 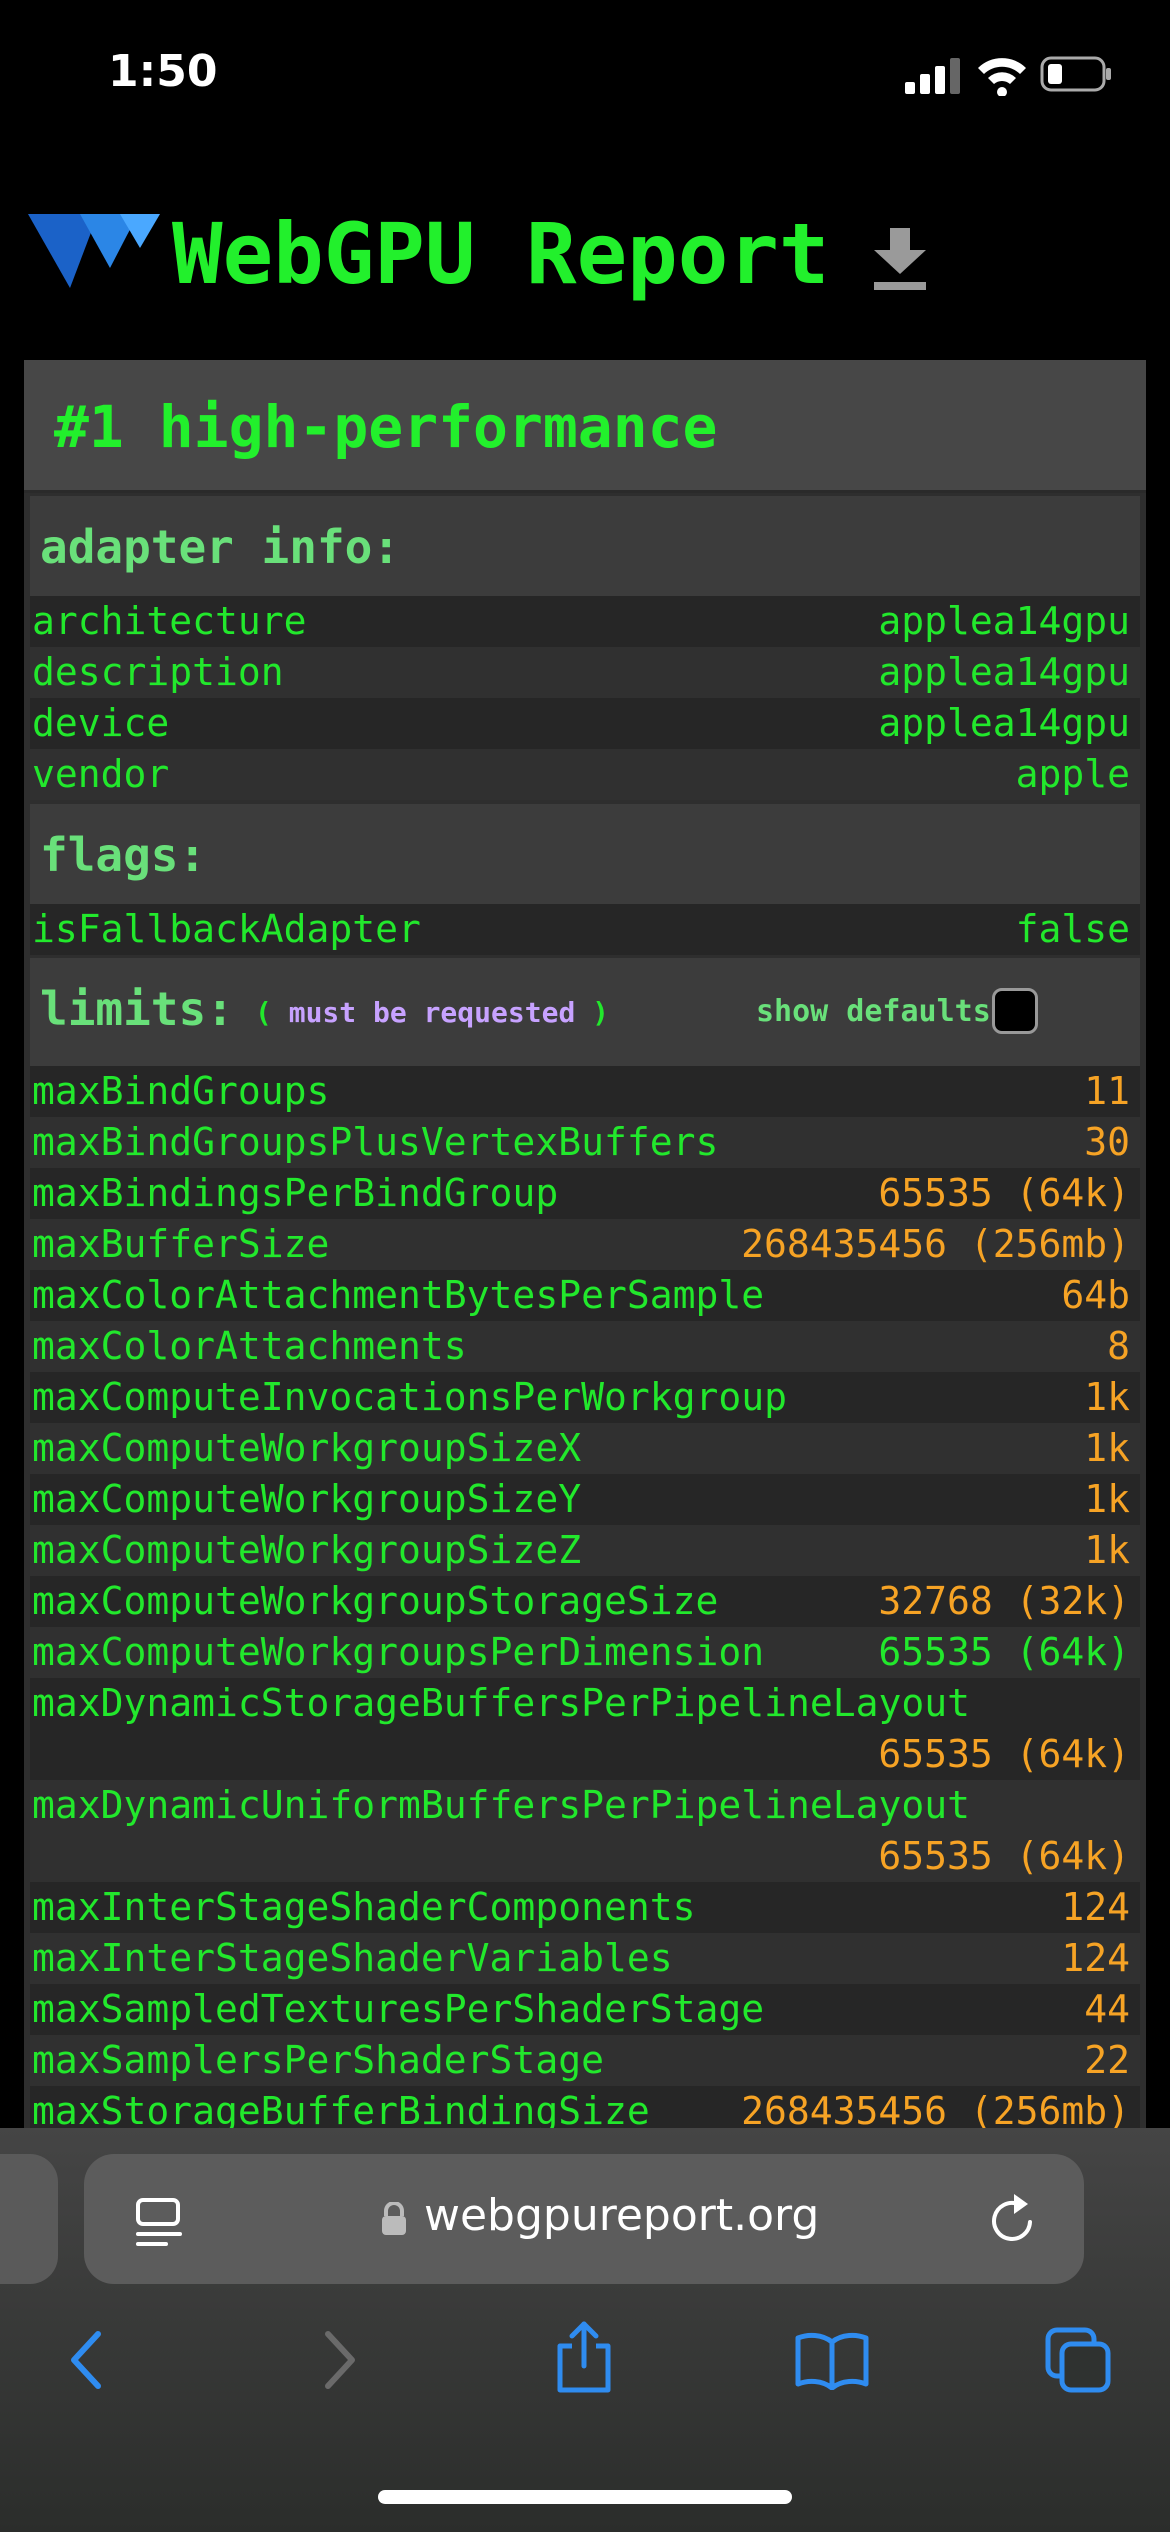 I want to click on table-row: maxSampledTexturesPerShaderStage 44, so click(x=585, y=2009).